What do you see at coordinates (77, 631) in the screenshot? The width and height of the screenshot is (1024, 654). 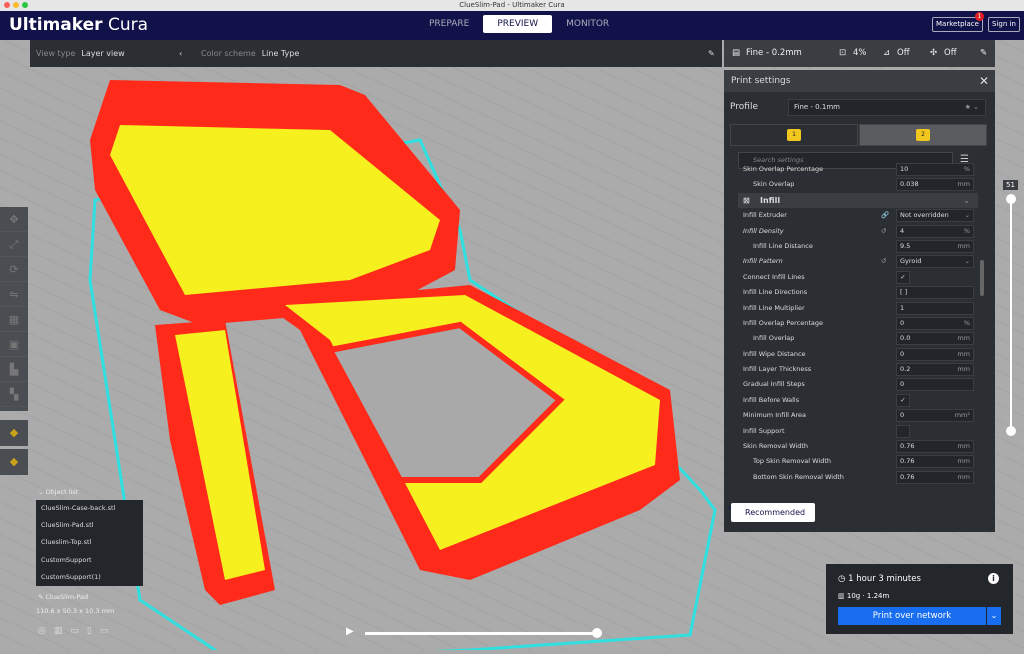 I see `view-orientation-icons: ◎▥▭▯▭` at bounding box center [77, 631].